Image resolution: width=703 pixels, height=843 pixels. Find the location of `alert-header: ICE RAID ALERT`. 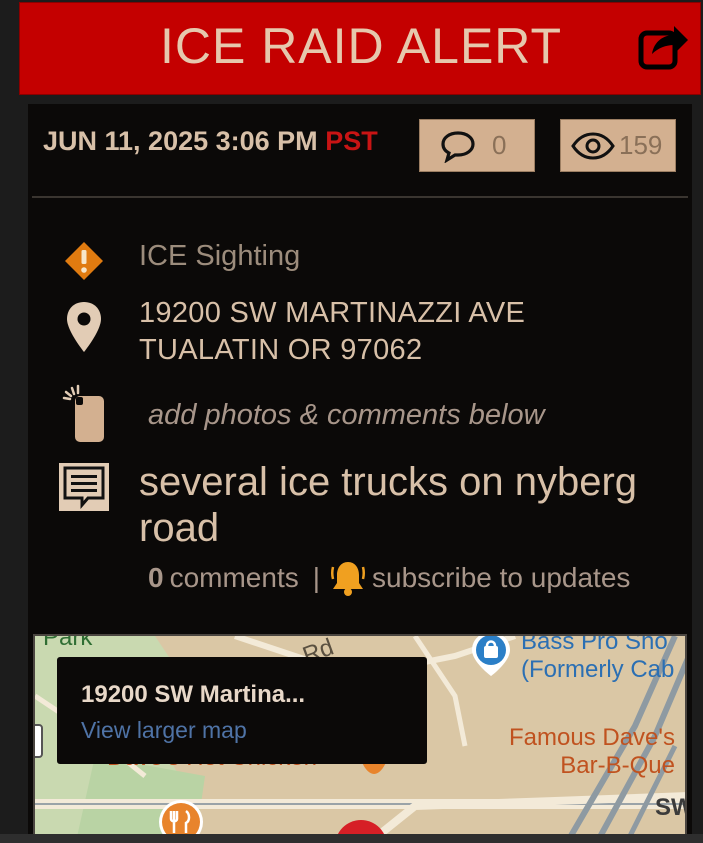

alert-header: ICE RAID ALERT is located at coordinates (360, 48).